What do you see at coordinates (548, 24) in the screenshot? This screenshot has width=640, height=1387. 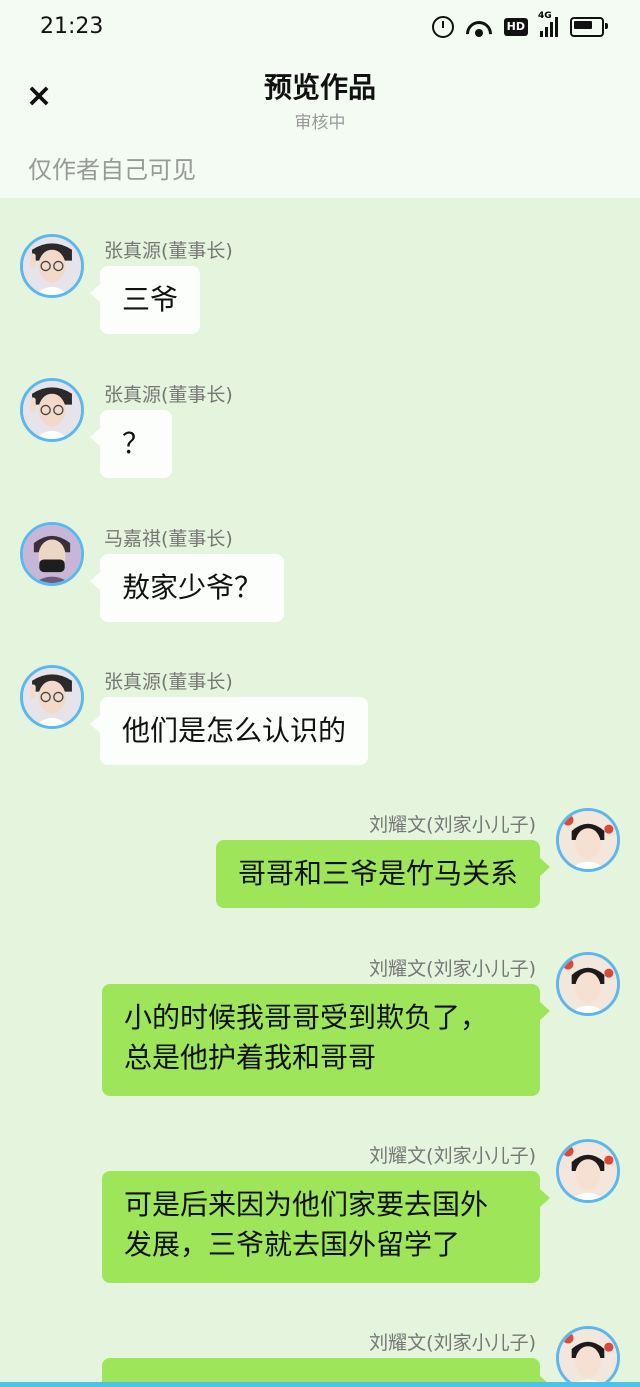 I see `signal-icon: 4G` at bounding box center [548, 24].